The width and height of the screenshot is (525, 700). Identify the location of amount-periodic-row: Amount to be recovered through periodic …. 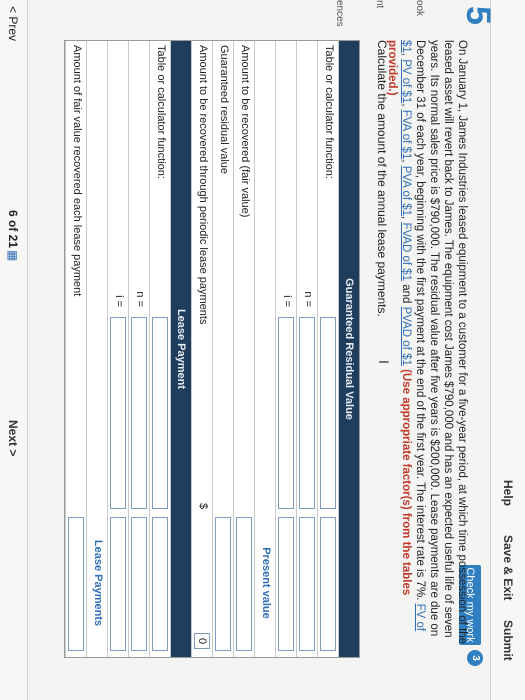
(201, 349).